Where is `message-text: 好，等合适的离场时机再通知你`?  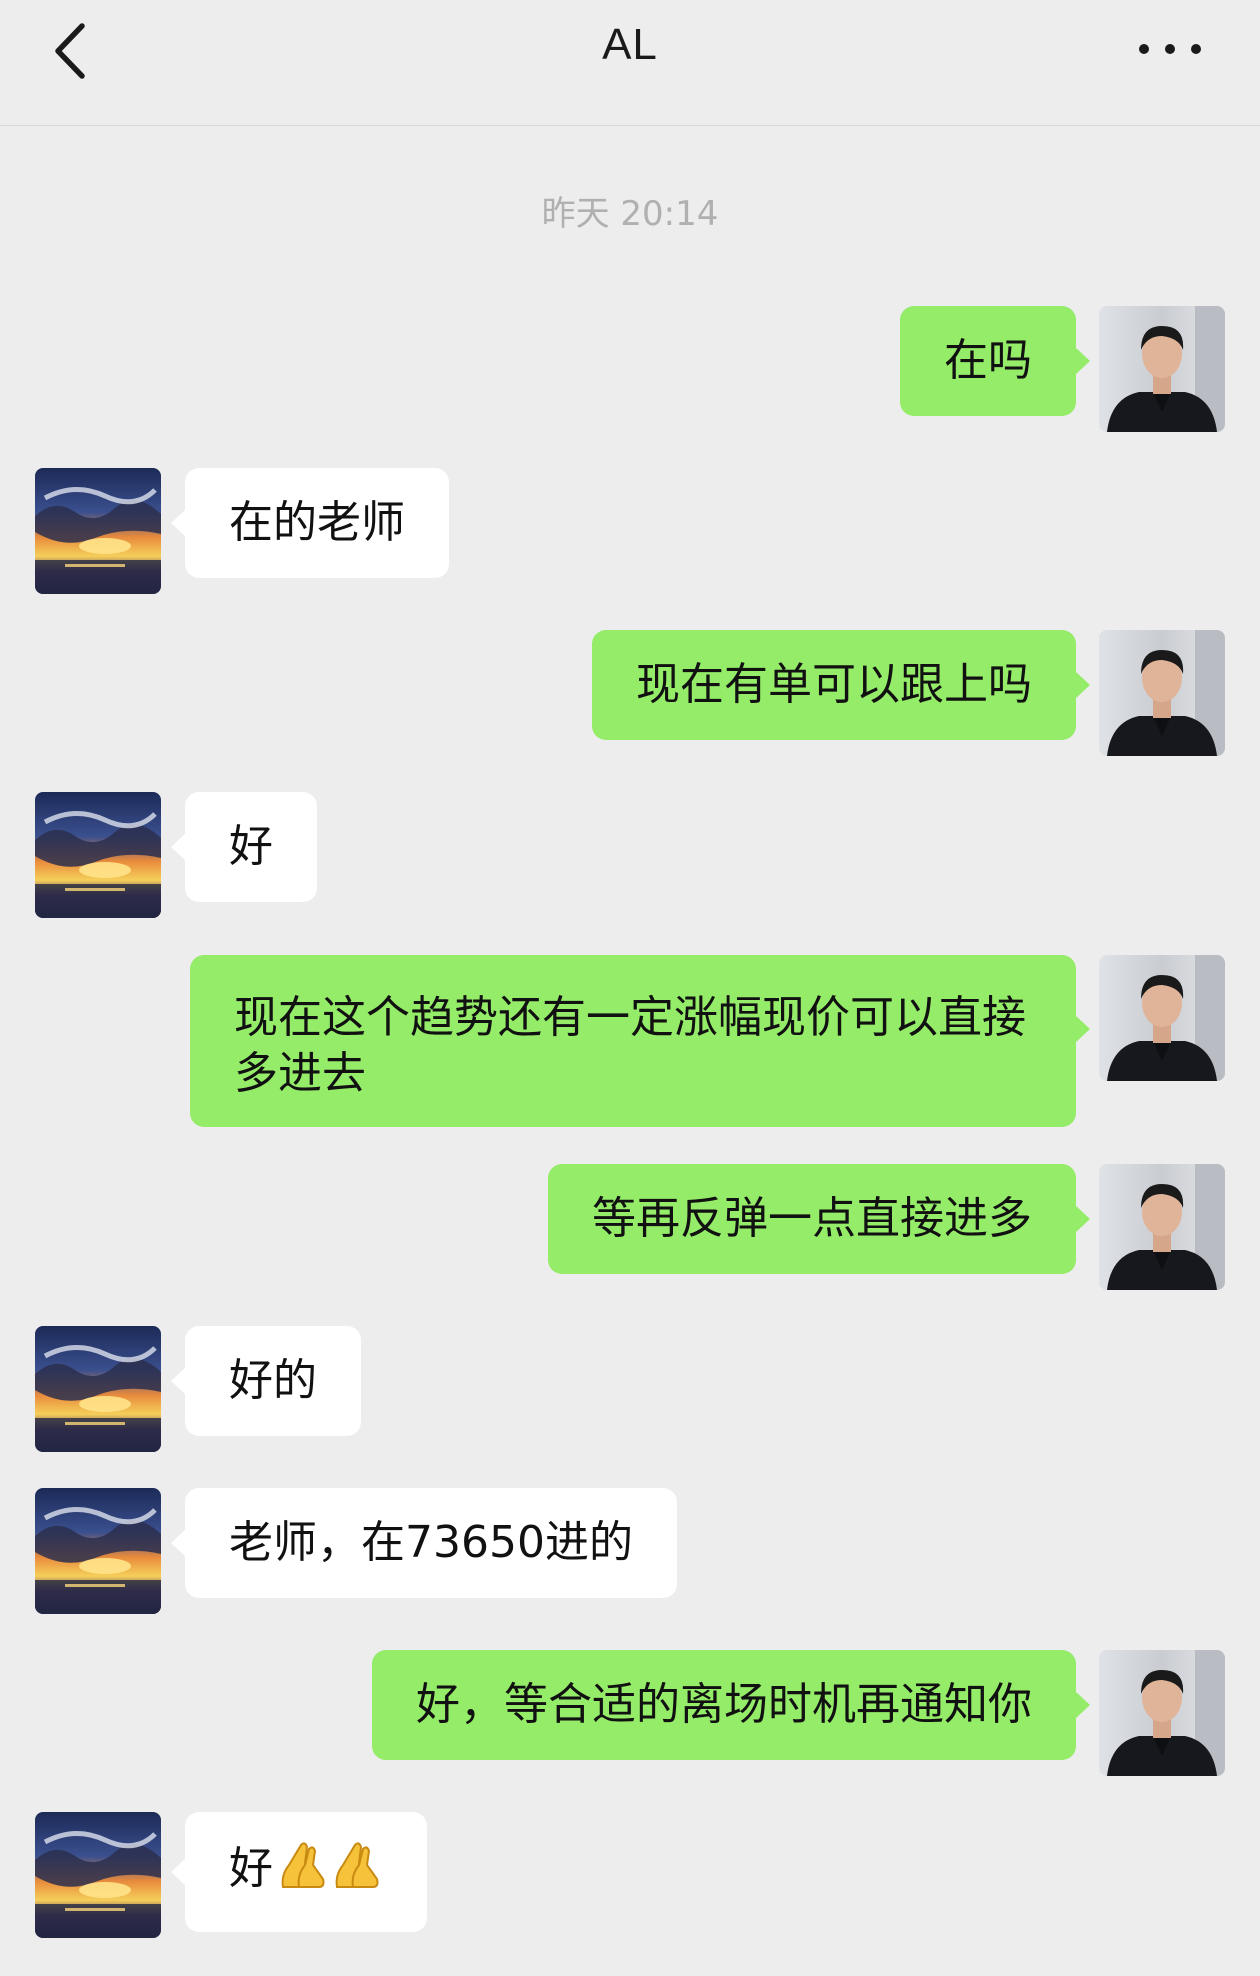 message-text: 好，等合适的离场时机再通知你 is located at coordinates (724, 1704).